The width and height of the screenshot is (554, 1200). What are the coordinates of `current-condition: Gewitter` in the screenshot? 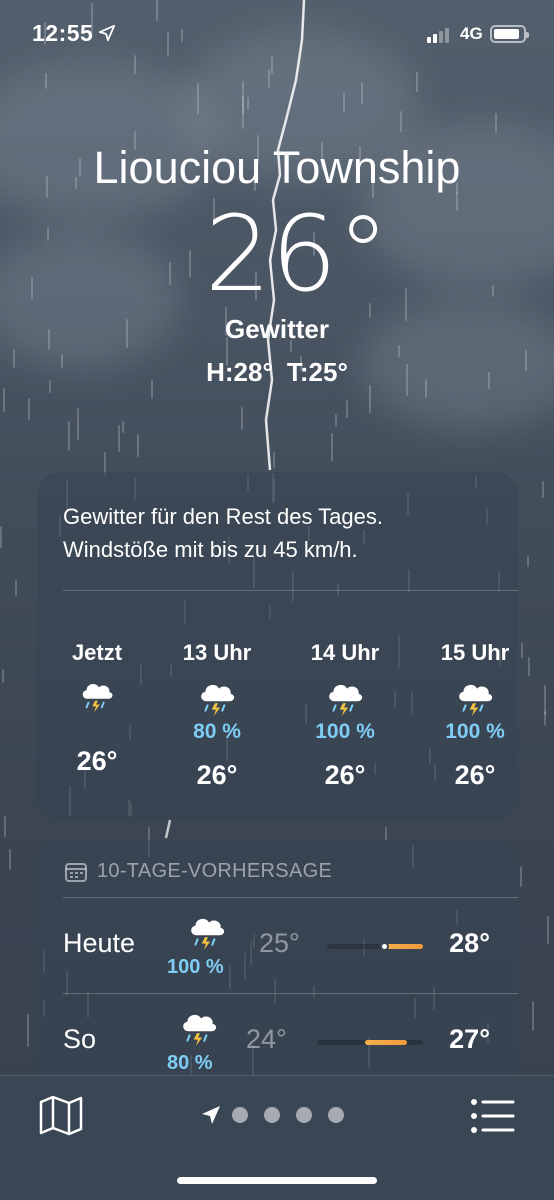 It's located at (277, 329).